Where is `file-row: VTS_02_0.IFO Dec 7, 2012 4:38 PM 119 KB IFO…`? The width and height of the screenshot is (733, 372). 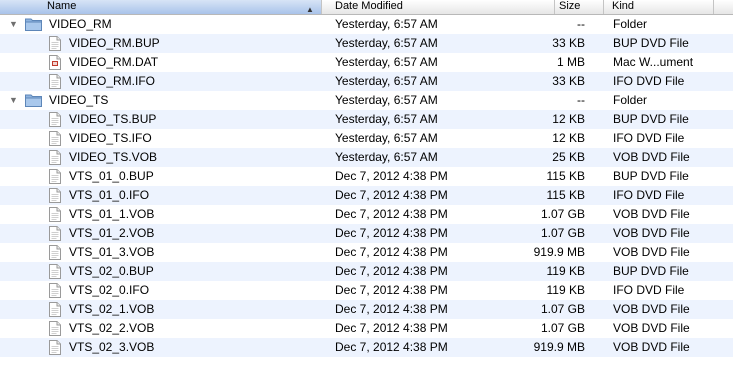
file-row: VTS_02_0.IFO Dec 7, 2012 4:38 PM 119 KB IFO… is located at coordinates (366, 290).